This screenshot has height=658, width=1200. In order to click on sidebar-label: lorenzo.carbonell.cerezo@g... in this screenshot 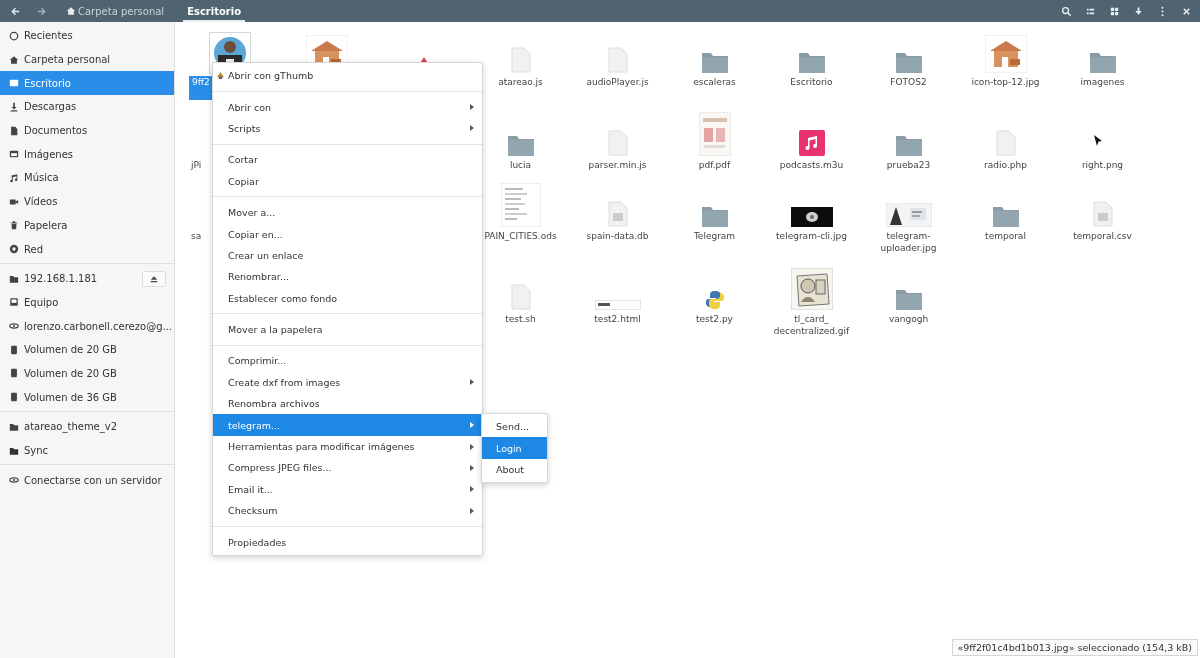, I will do `click(98, 326)`.